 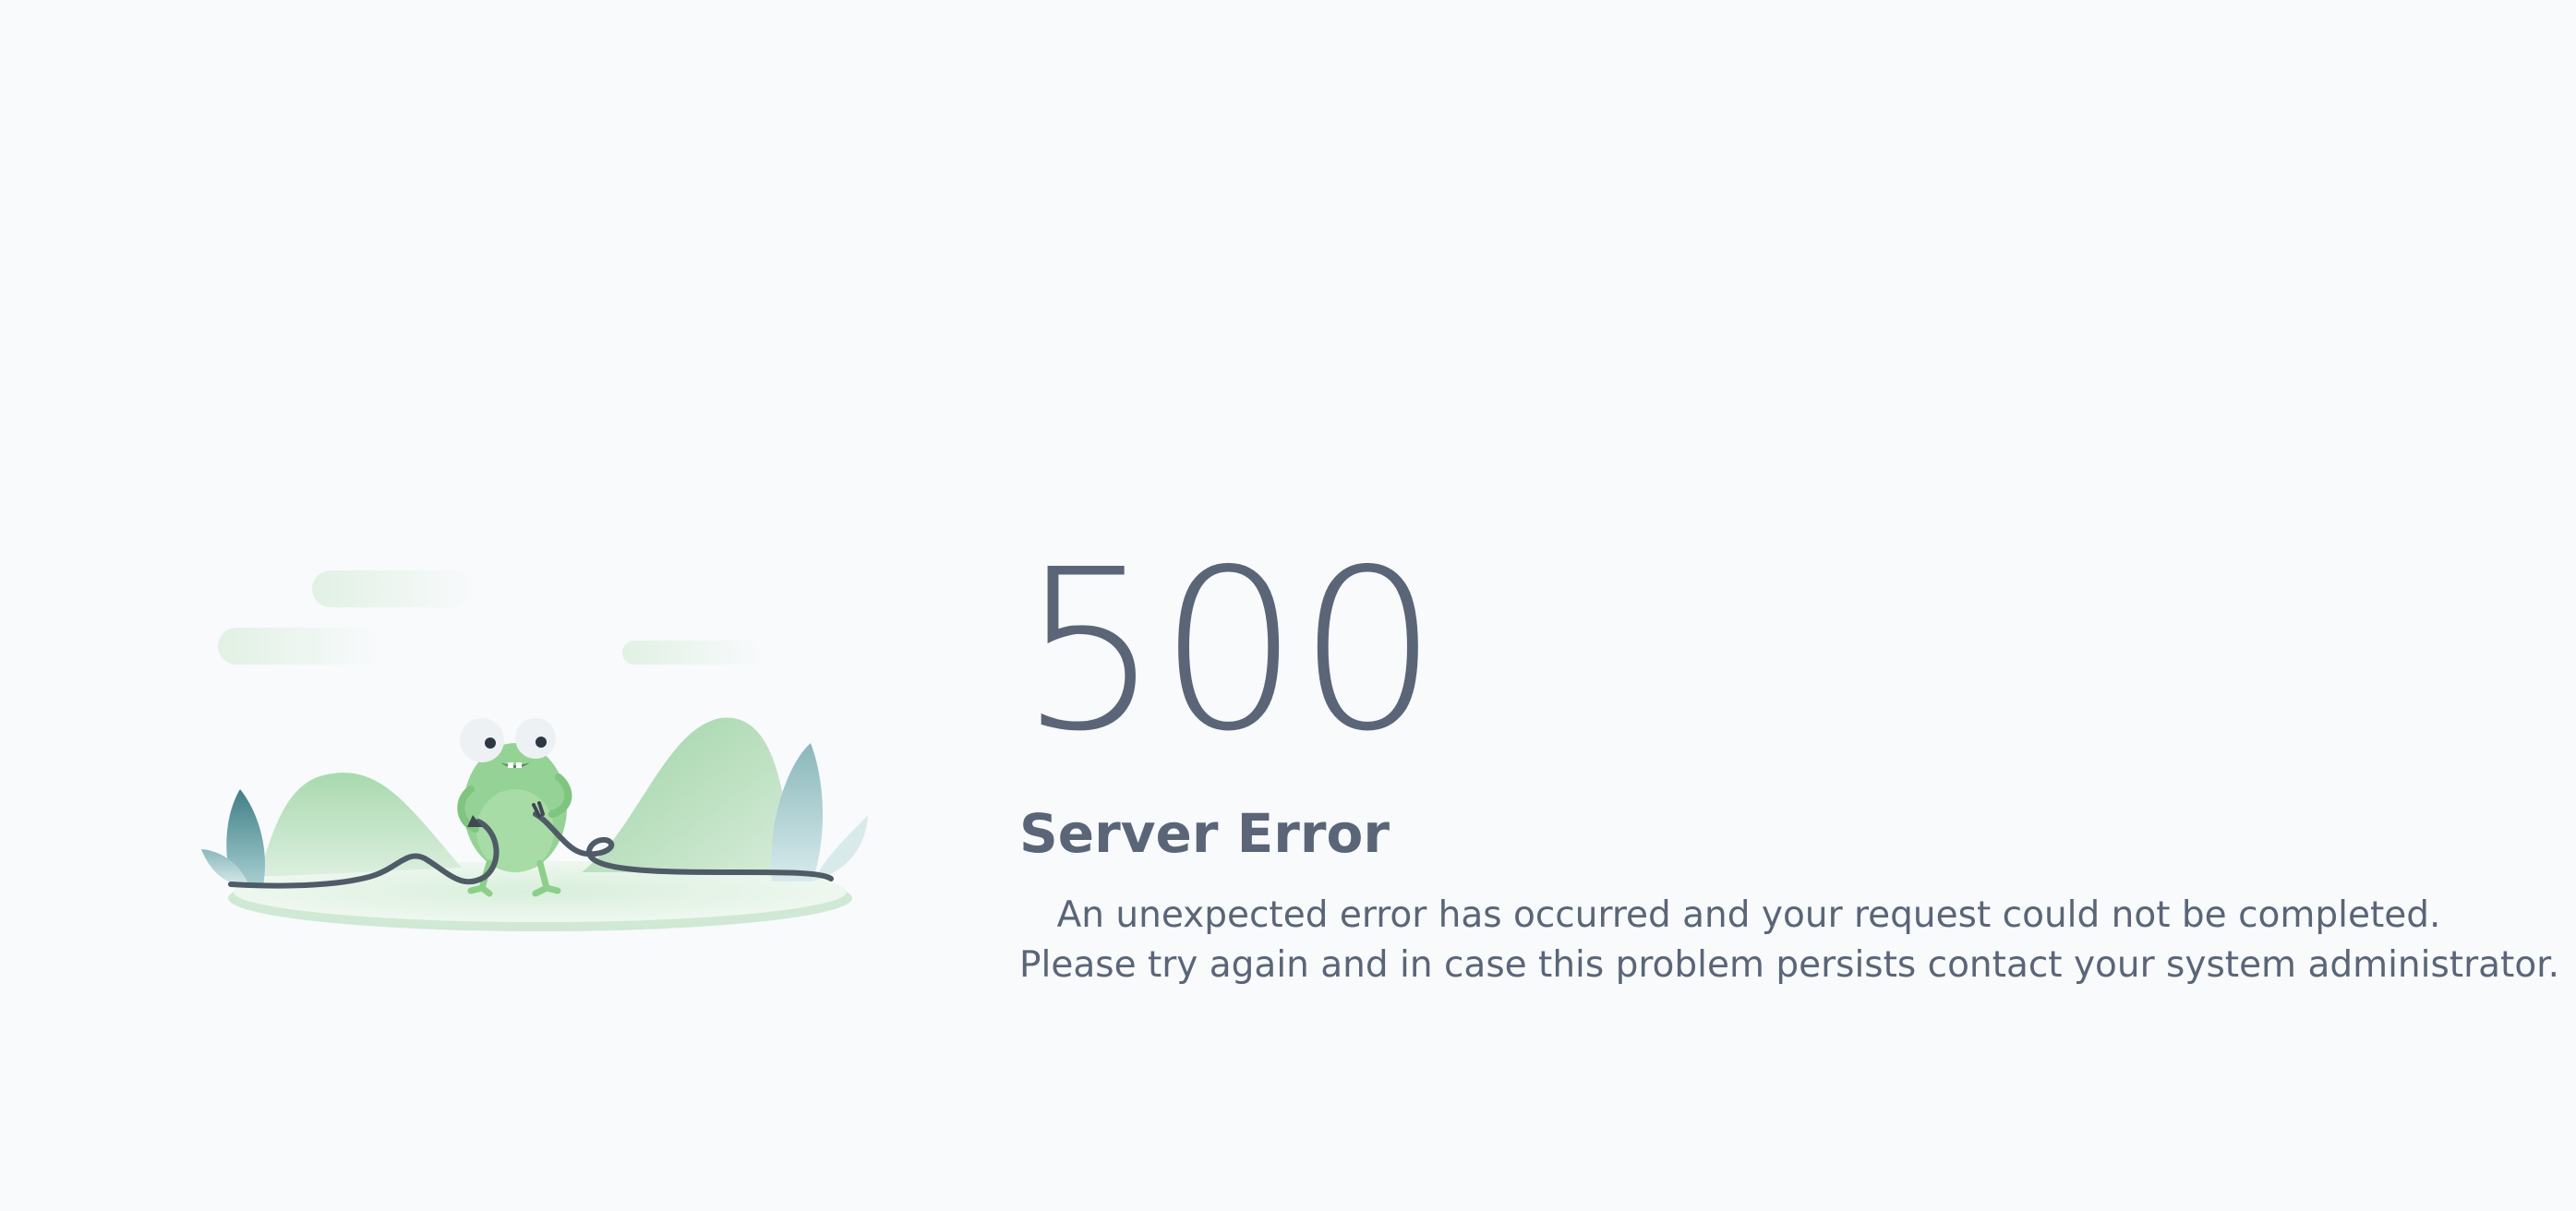 What do you see at coordinates (1228, 651) in the screenshot?
I see `error-code: 500` at bounding box center [1228, 651].